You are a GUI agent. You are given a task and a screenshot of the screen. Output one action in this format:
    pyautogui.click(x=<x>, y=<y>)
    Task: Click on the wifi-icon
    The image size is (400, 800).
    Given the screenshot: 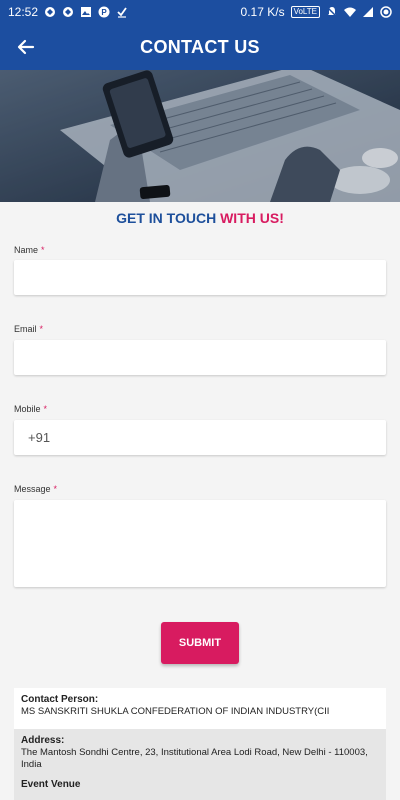 What is the action you would take?
    pyautogui.click(x=350, y=12)
    